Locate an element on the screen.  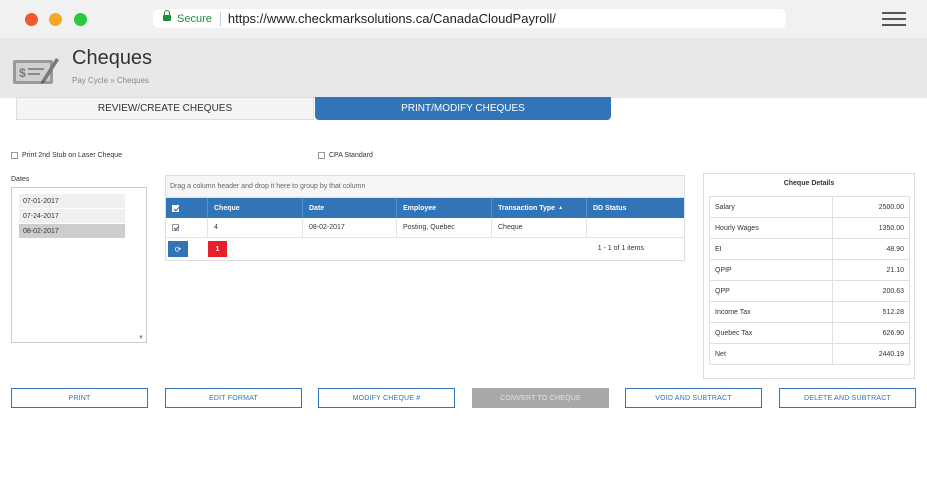
detail-value: 626.90 is located at coordinates (871, 333).